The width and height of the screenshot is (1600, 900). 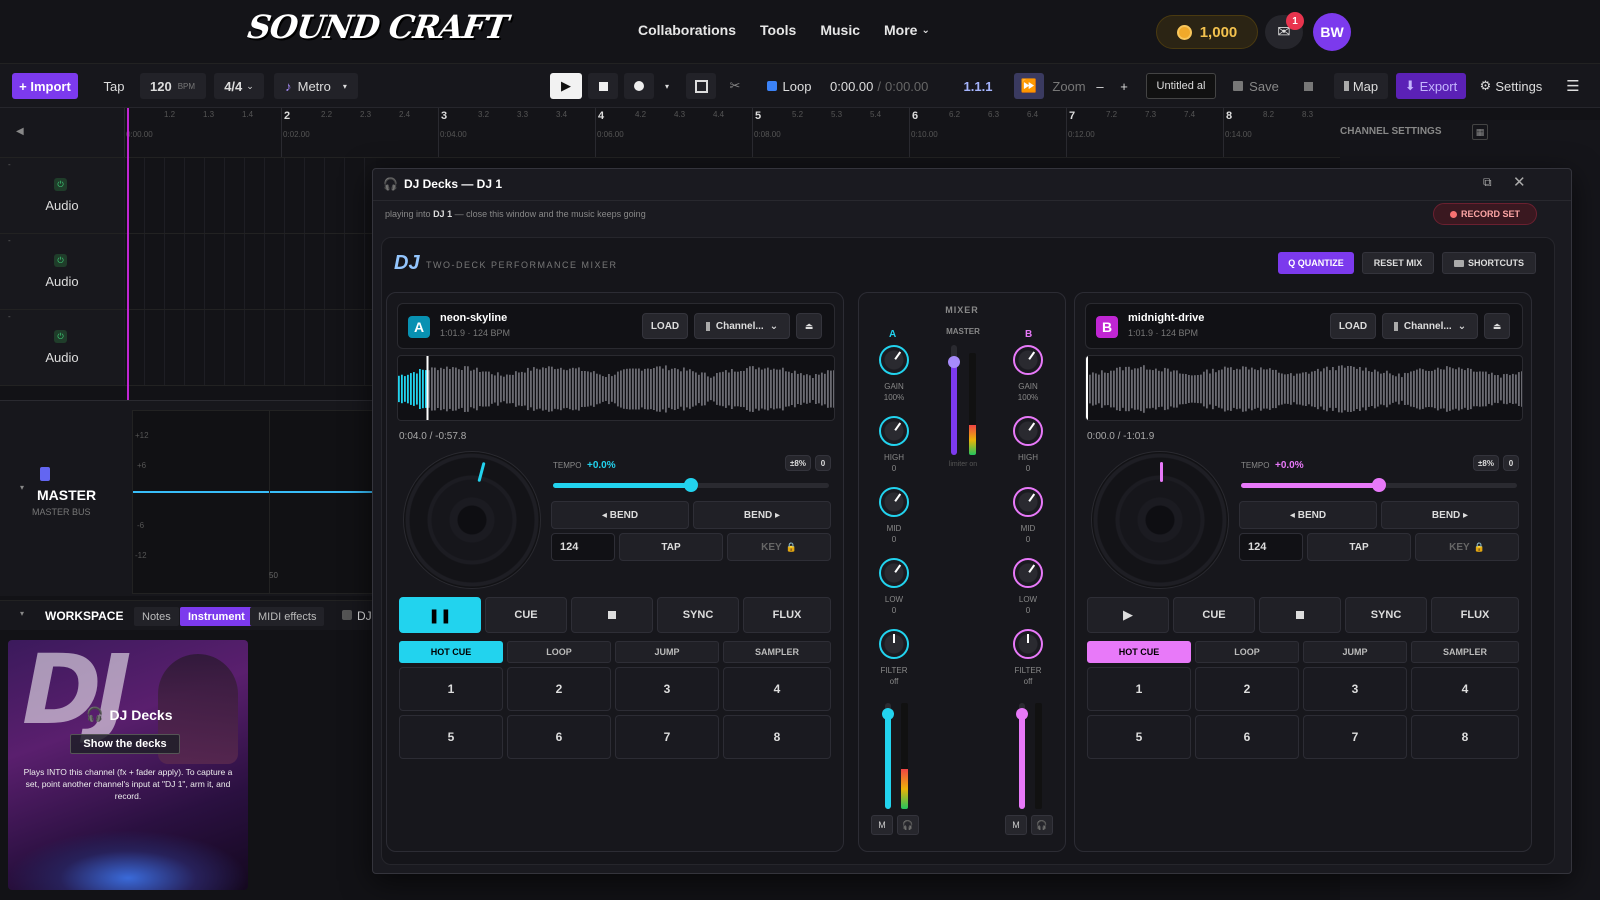 What do you see at coordinates (216, 616) in the screenshot?
I see `tab-instrument: Instrument` at bounding box center [216, 616].